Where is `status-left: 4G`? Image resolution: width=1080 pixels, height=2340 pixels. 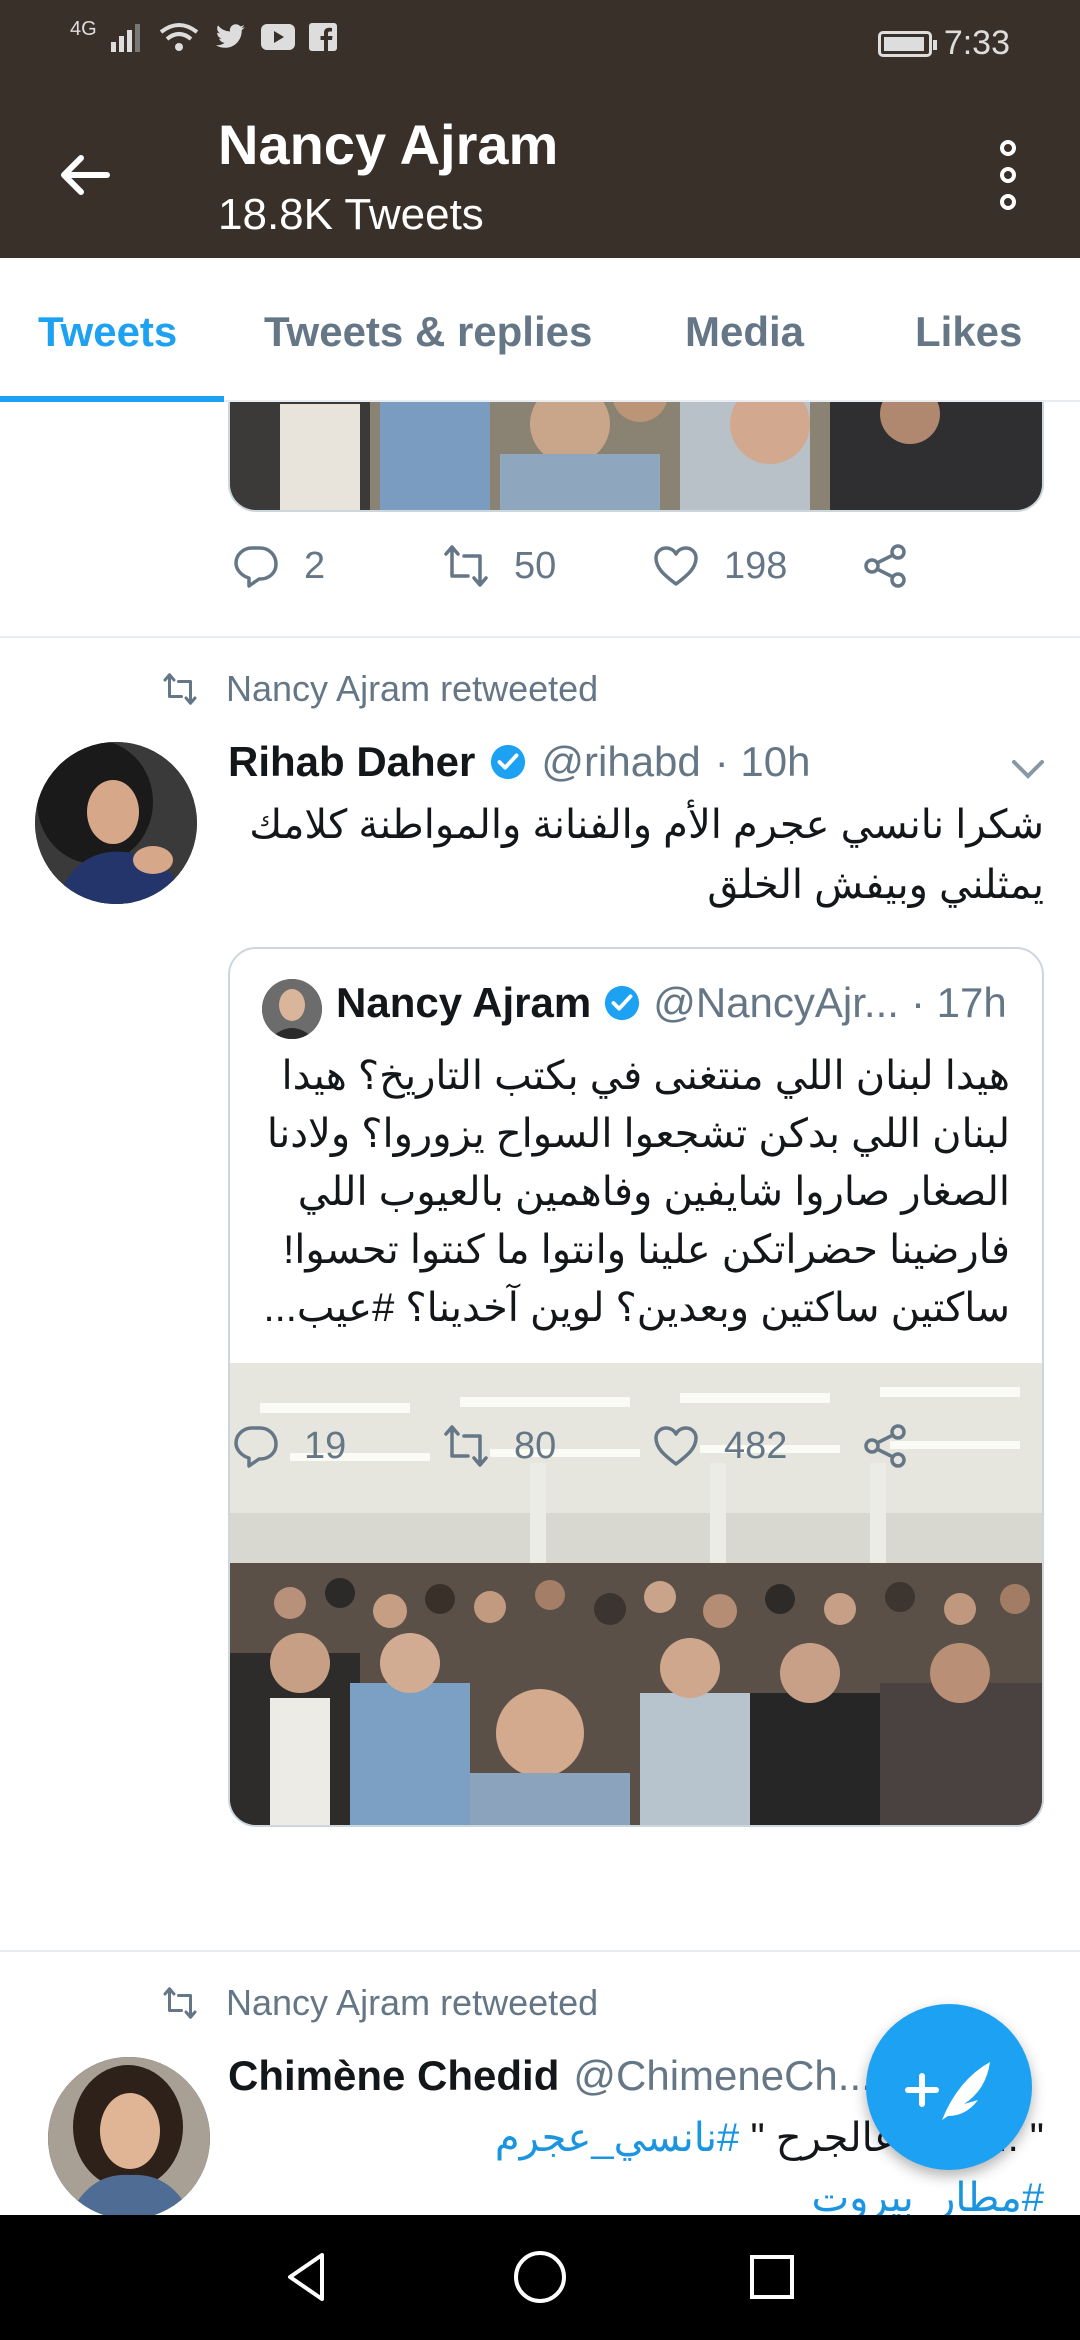
status-left: 4G is located at coordinates (203, 35).